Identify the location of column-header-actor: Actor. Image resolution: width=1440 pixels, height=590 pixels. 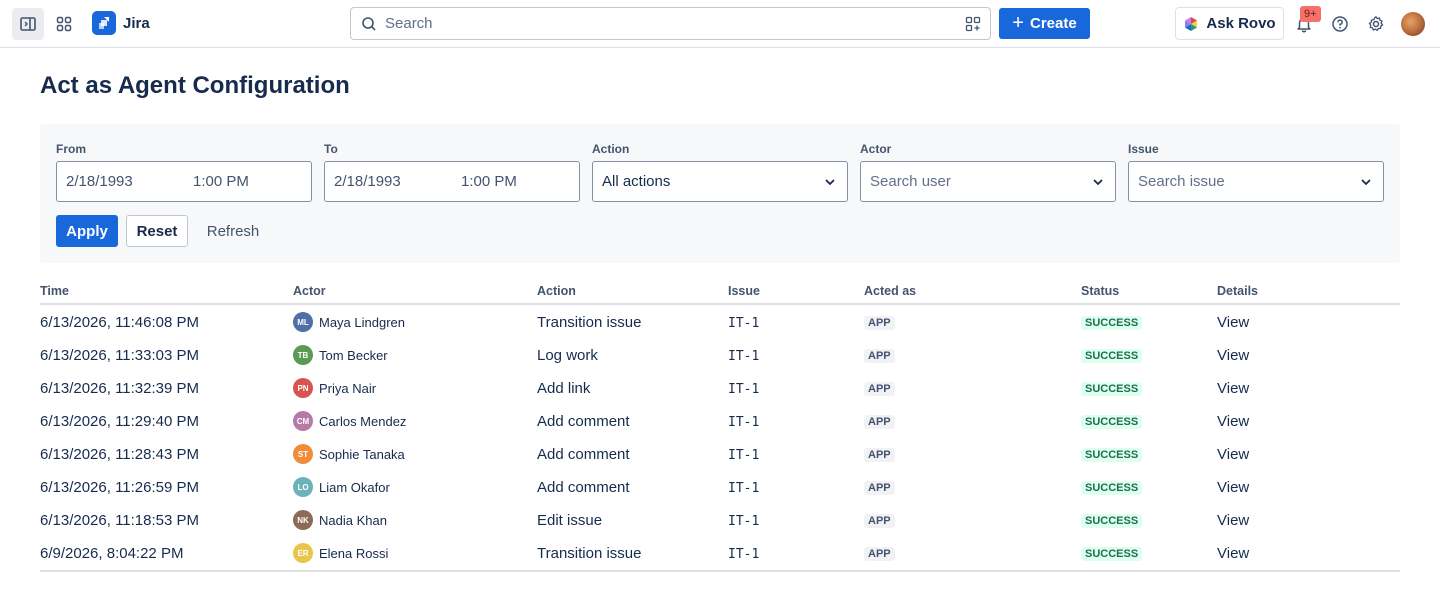
(309, 291).